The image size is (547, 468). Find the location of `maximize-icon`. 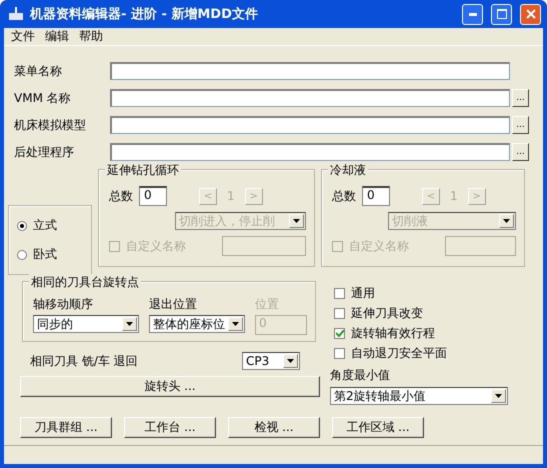

maximize-icon is located at coordinates (501, 14).